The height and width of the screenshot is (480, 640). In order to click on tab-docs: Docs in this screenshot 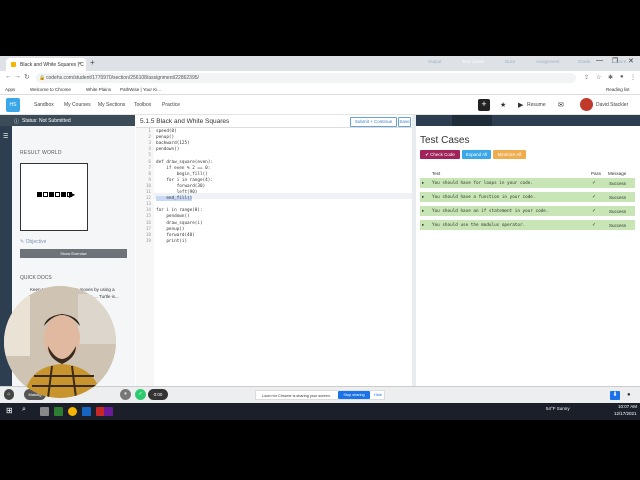, I will do `click(510, 61)`.